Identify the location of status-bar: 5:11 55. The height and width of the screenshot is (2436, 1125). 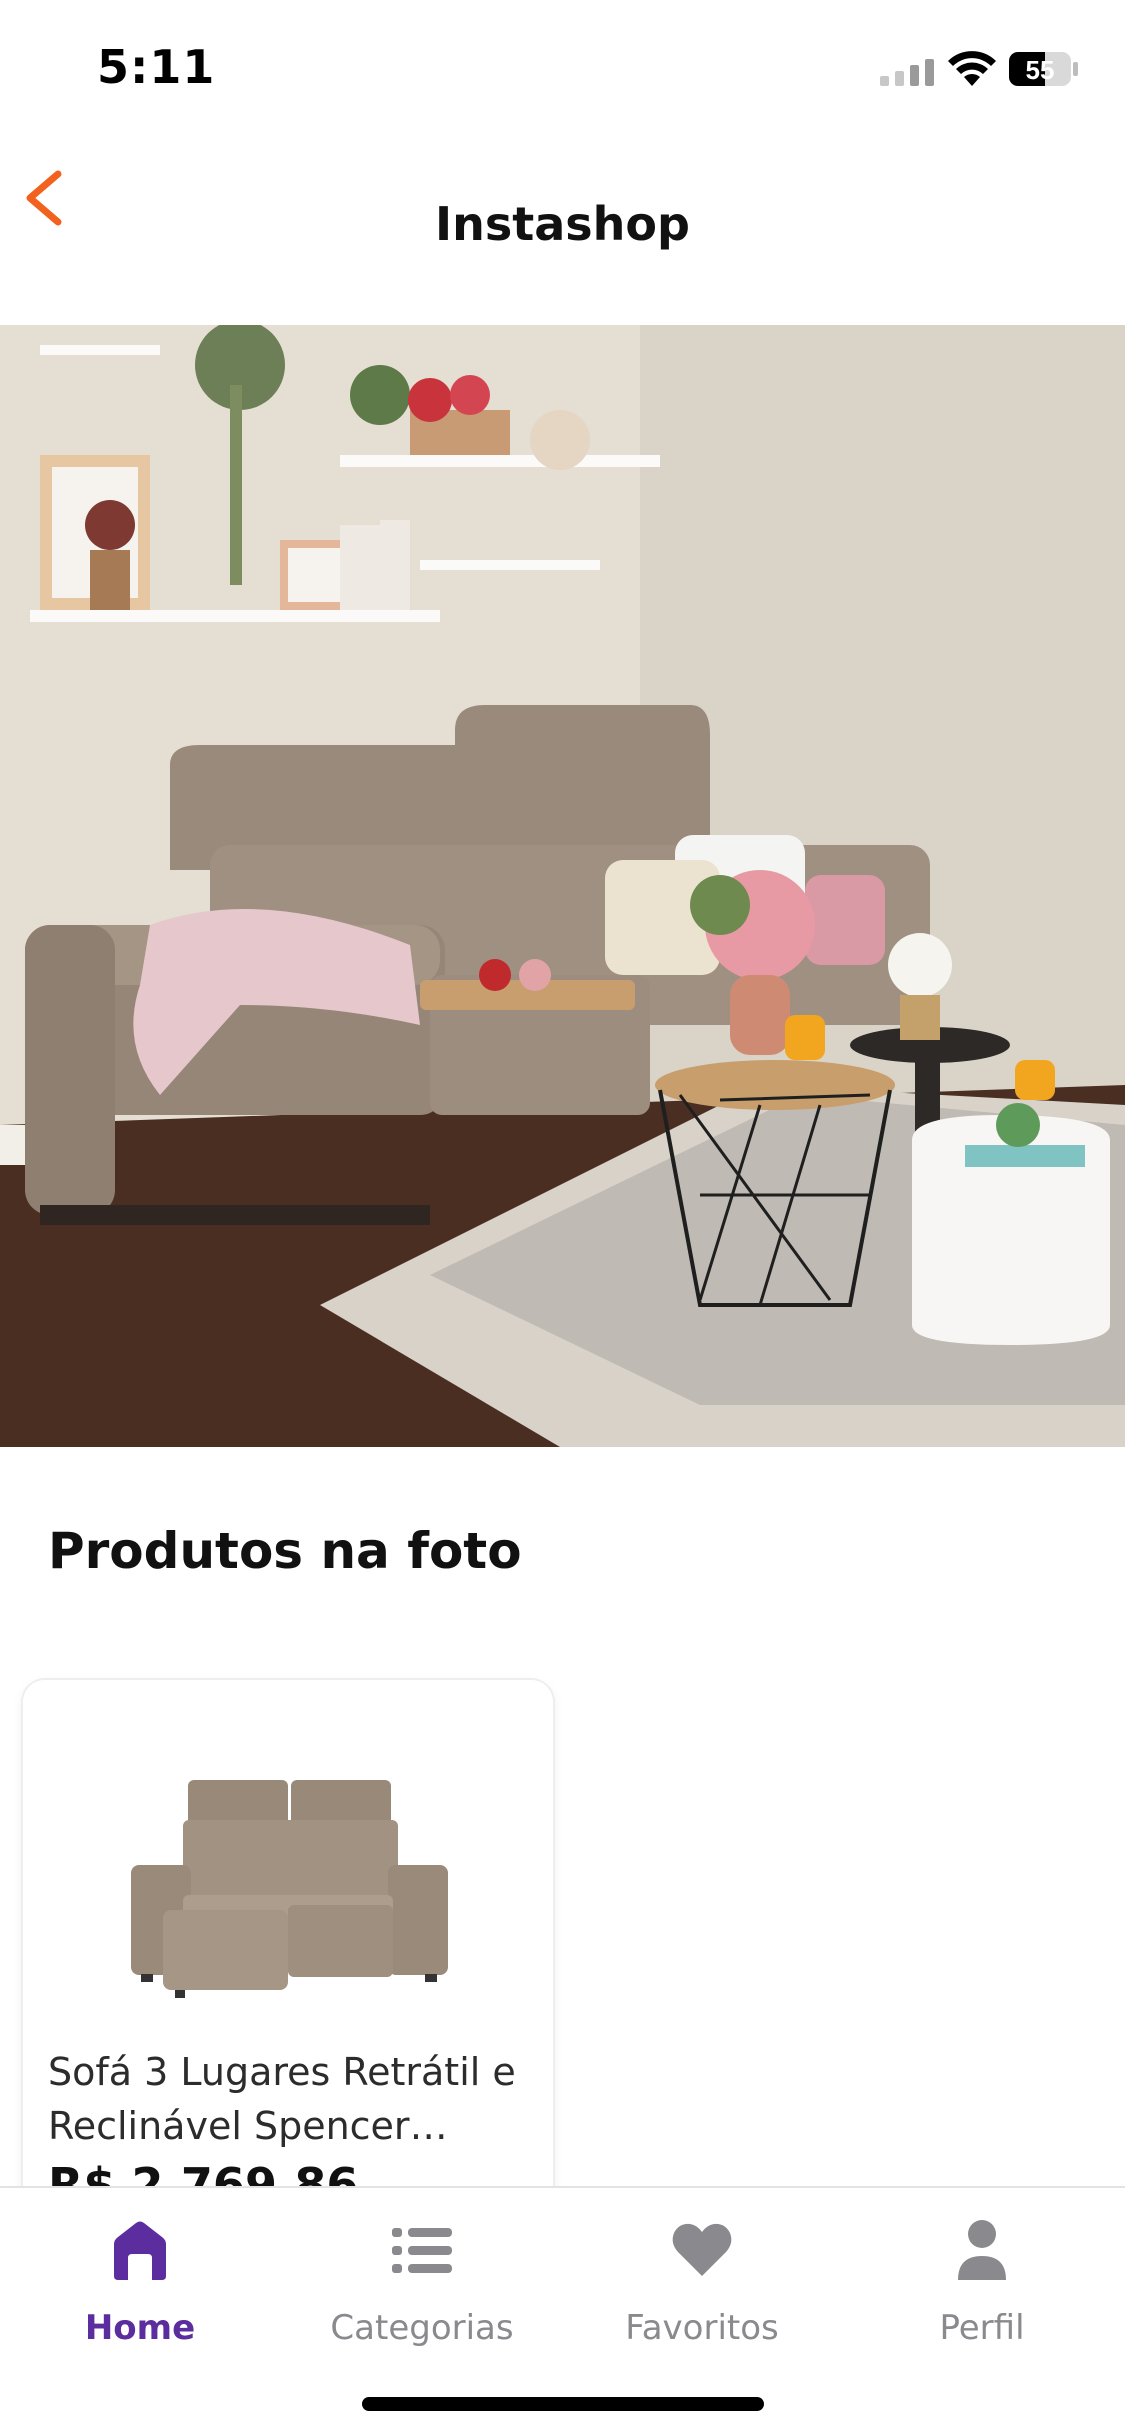
(562, 70).